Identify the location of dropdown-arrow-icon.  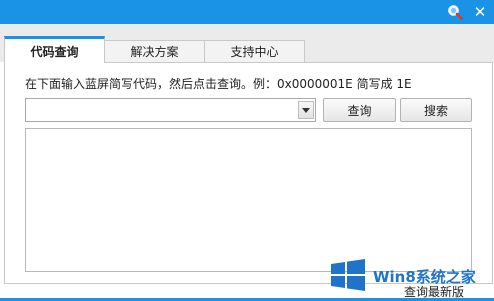
(306, 110).